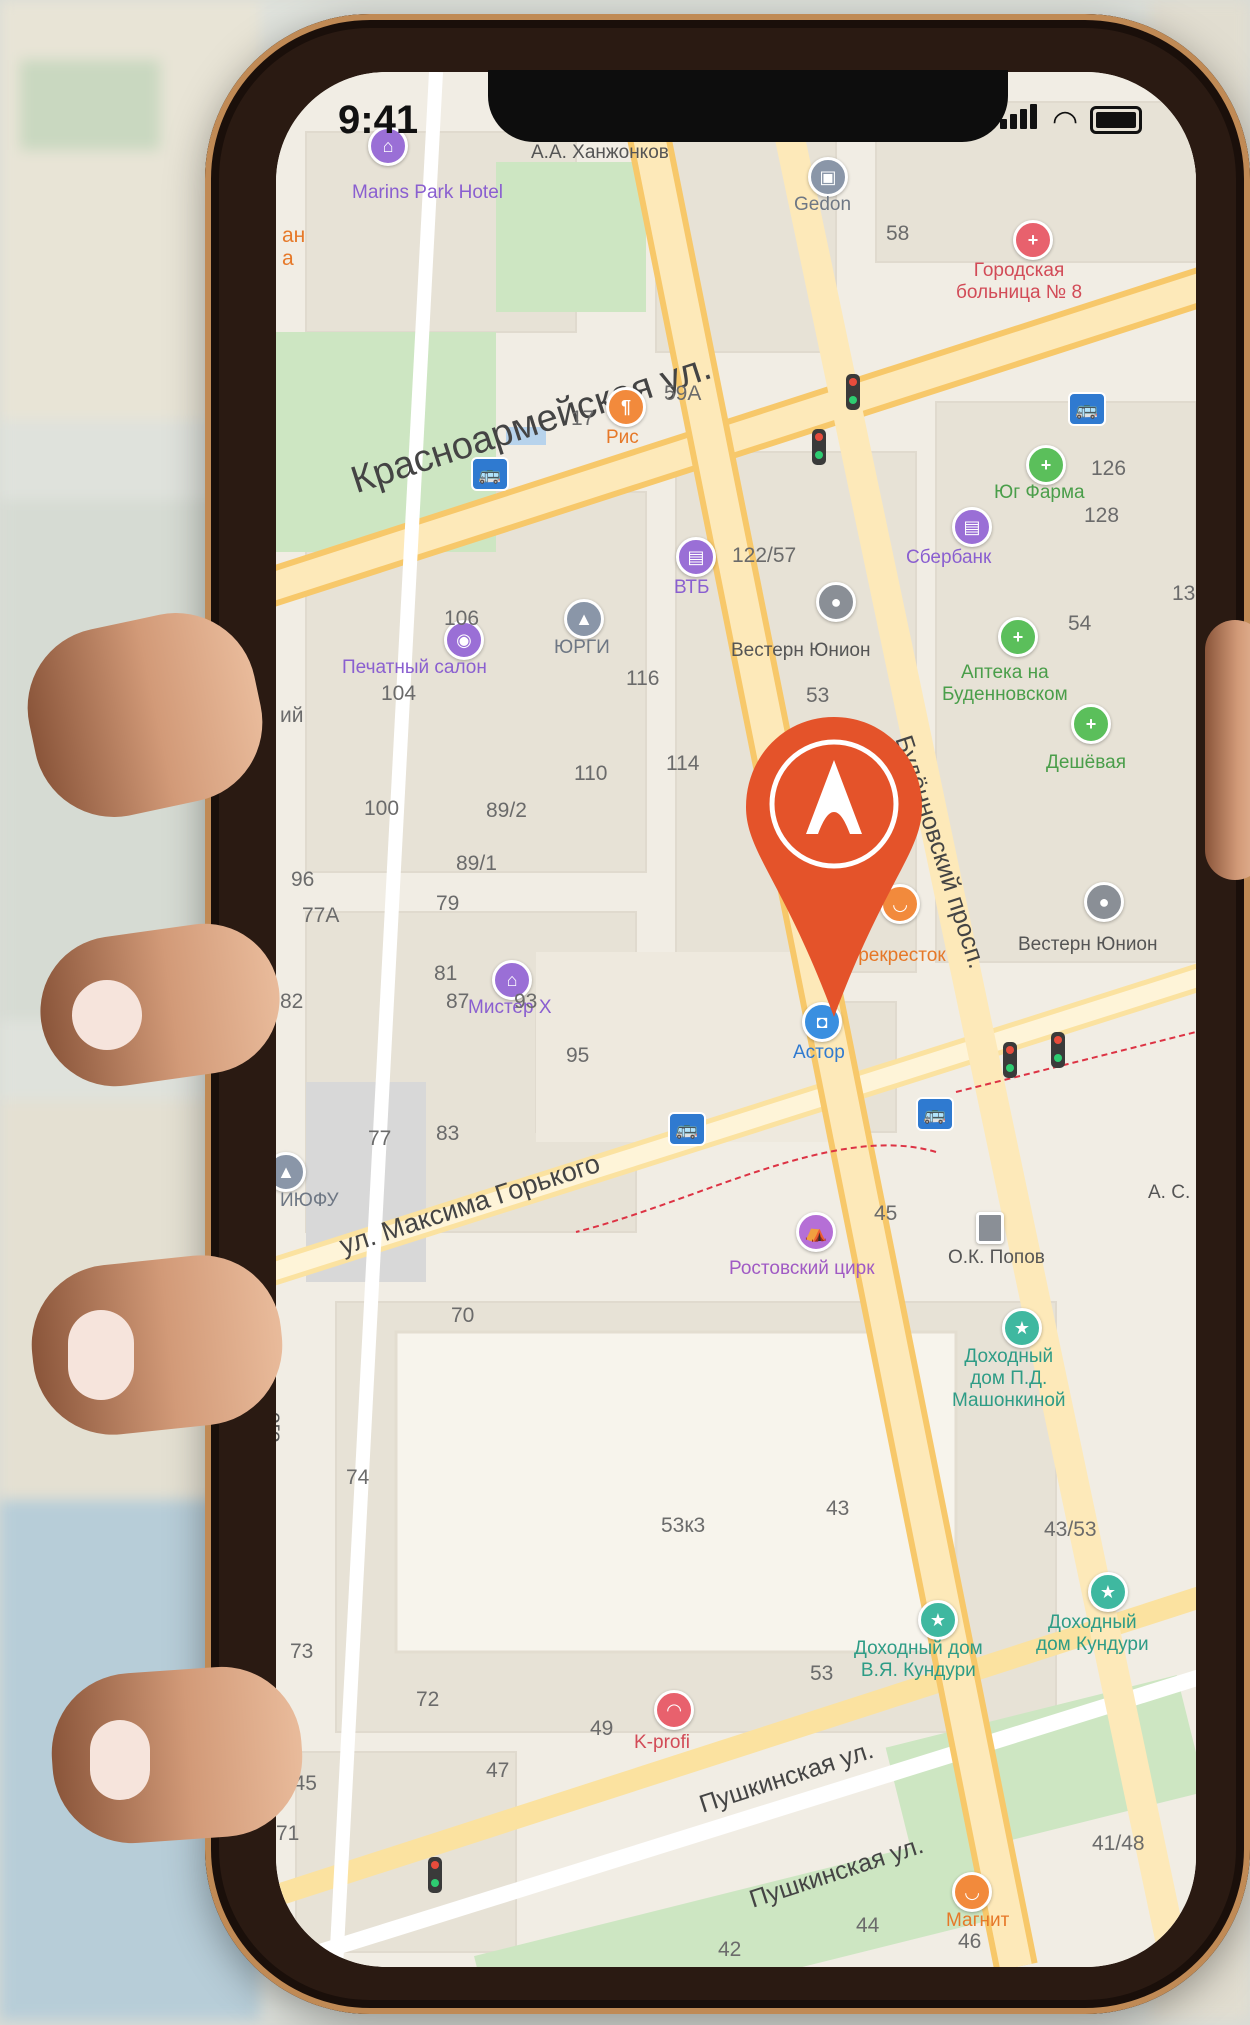  What do you see at coordinates (1102, 515) in the screenshot?
I see `house-number: 128` at bounding box center [1102, 515].